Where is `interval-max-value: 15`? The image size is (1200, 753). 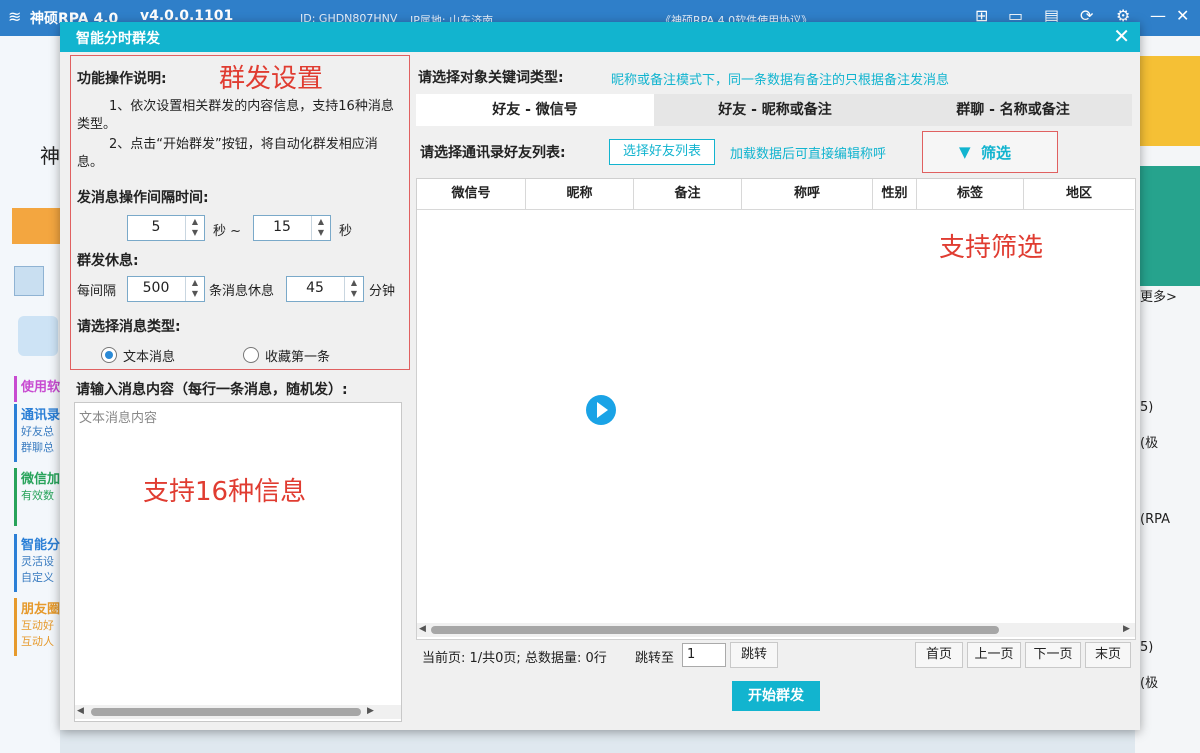
interval-max-value: 15 is located at coordinates (282, 227).